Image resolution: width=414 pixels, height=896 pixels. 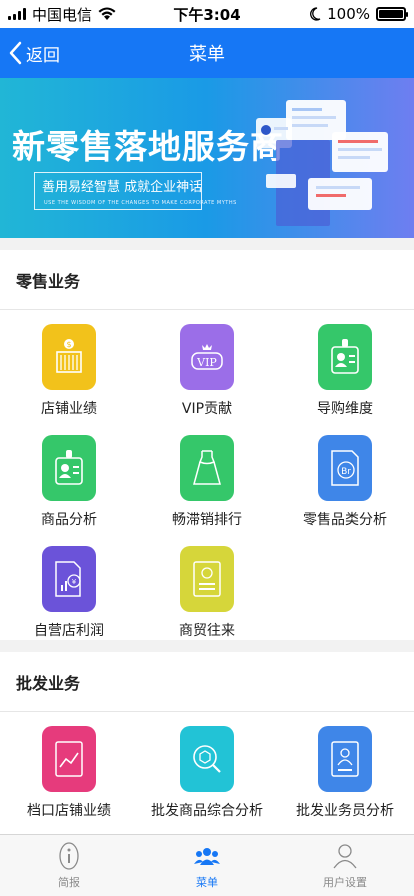 I want to click on store-icon: $, so click(x=69, y=357).